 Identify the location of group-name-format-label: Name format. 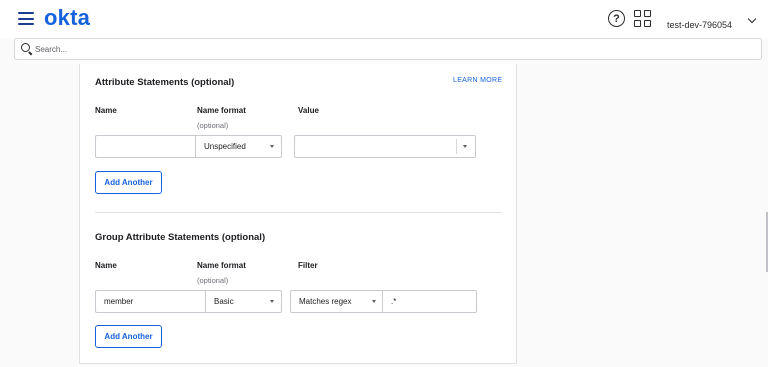
(221, 265).